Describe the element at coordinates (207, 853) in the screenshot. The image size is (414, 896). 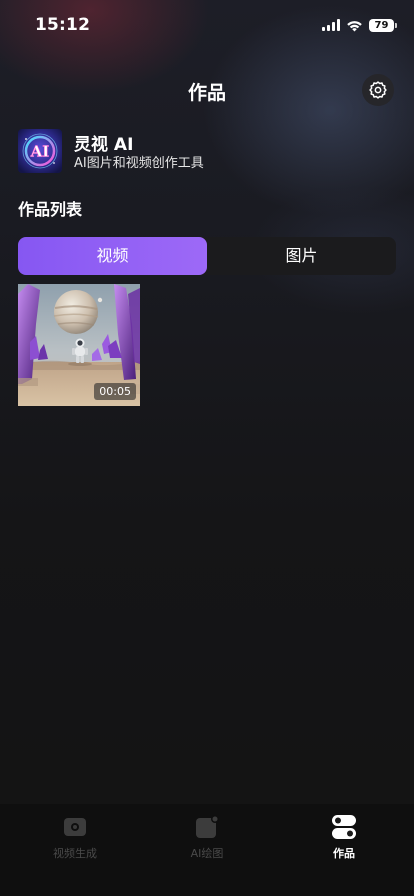
I see `nav-label-ai-drawing: AI绘图` at that location.